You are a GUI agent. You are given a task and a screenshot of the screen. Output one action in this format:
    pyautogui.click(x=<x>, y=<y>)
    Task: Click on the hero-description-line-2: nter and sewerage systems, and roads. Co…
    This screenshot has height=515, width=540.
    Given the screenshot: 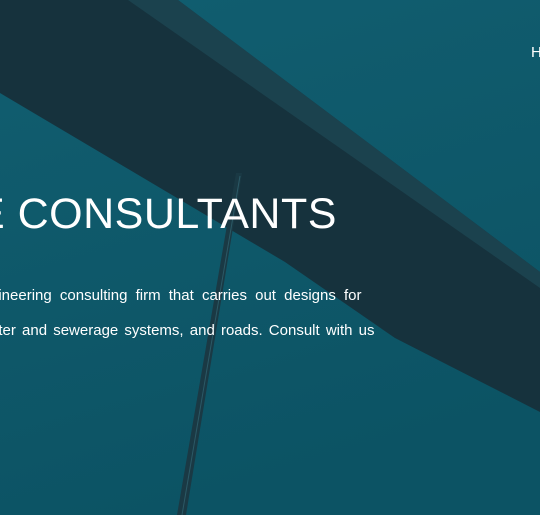 What is the action you would take?
    pyautogui.click(x=187, y=330)
    